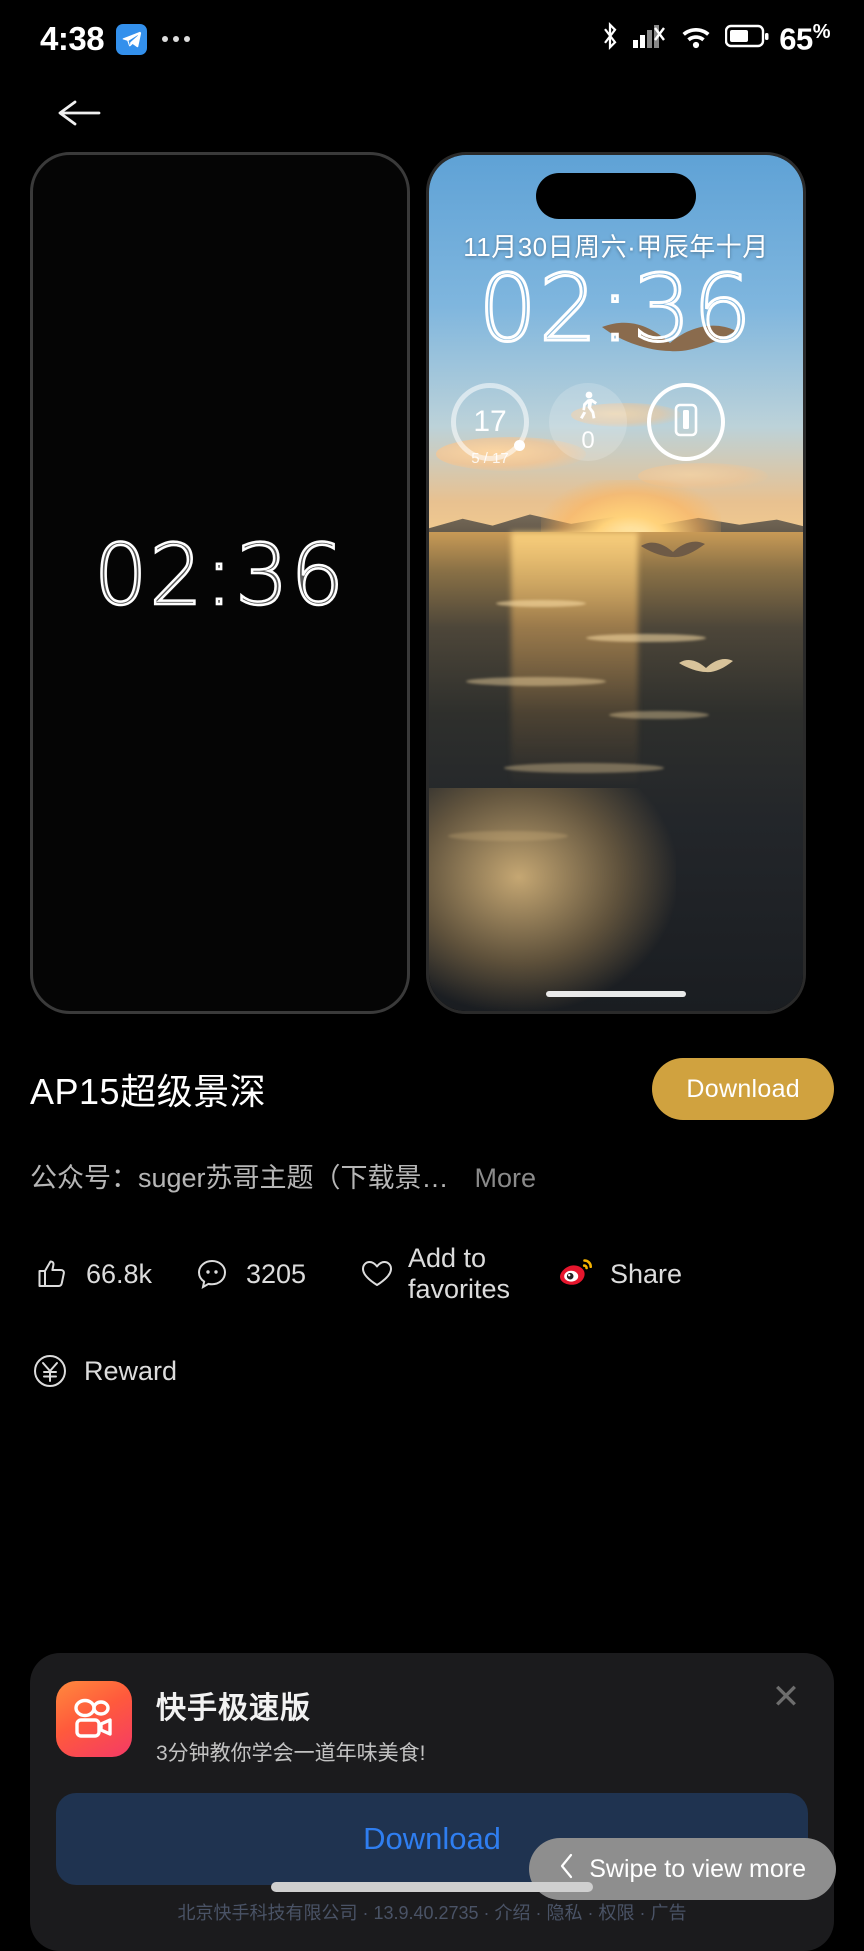  Describe the element at coordinates (176, 39) in the screenshot. I see `more-dots-icon` at that location.